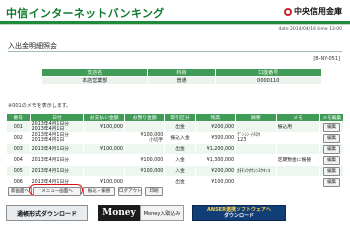 The height and width of the screenshot is (242, 350). Describe the element at coordinates (162, 213) in the screenshot. I see `money-import-banner: Money入取込み` at that location.